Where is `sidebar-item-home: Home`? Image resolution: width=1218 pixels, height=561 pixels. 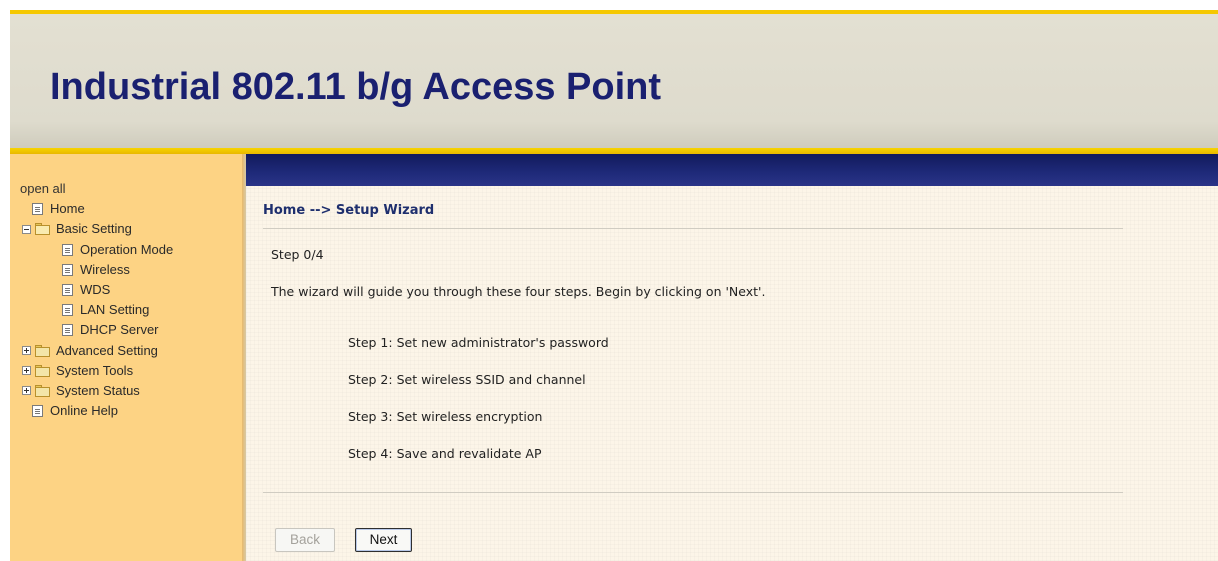
sidebar-item-home: Home is located at coordinates (96, 209).